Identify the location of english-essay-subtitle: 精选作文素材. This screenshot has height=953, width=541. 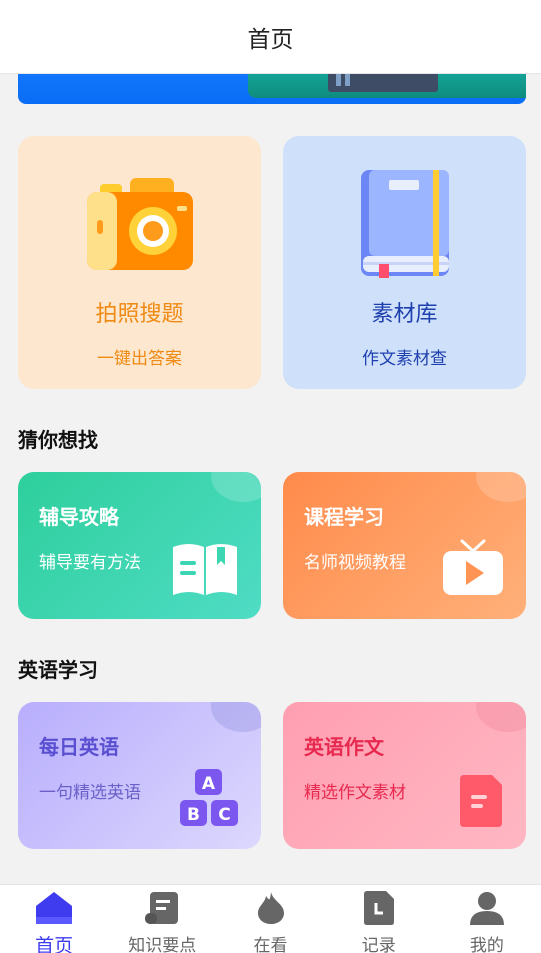
(355, 793).